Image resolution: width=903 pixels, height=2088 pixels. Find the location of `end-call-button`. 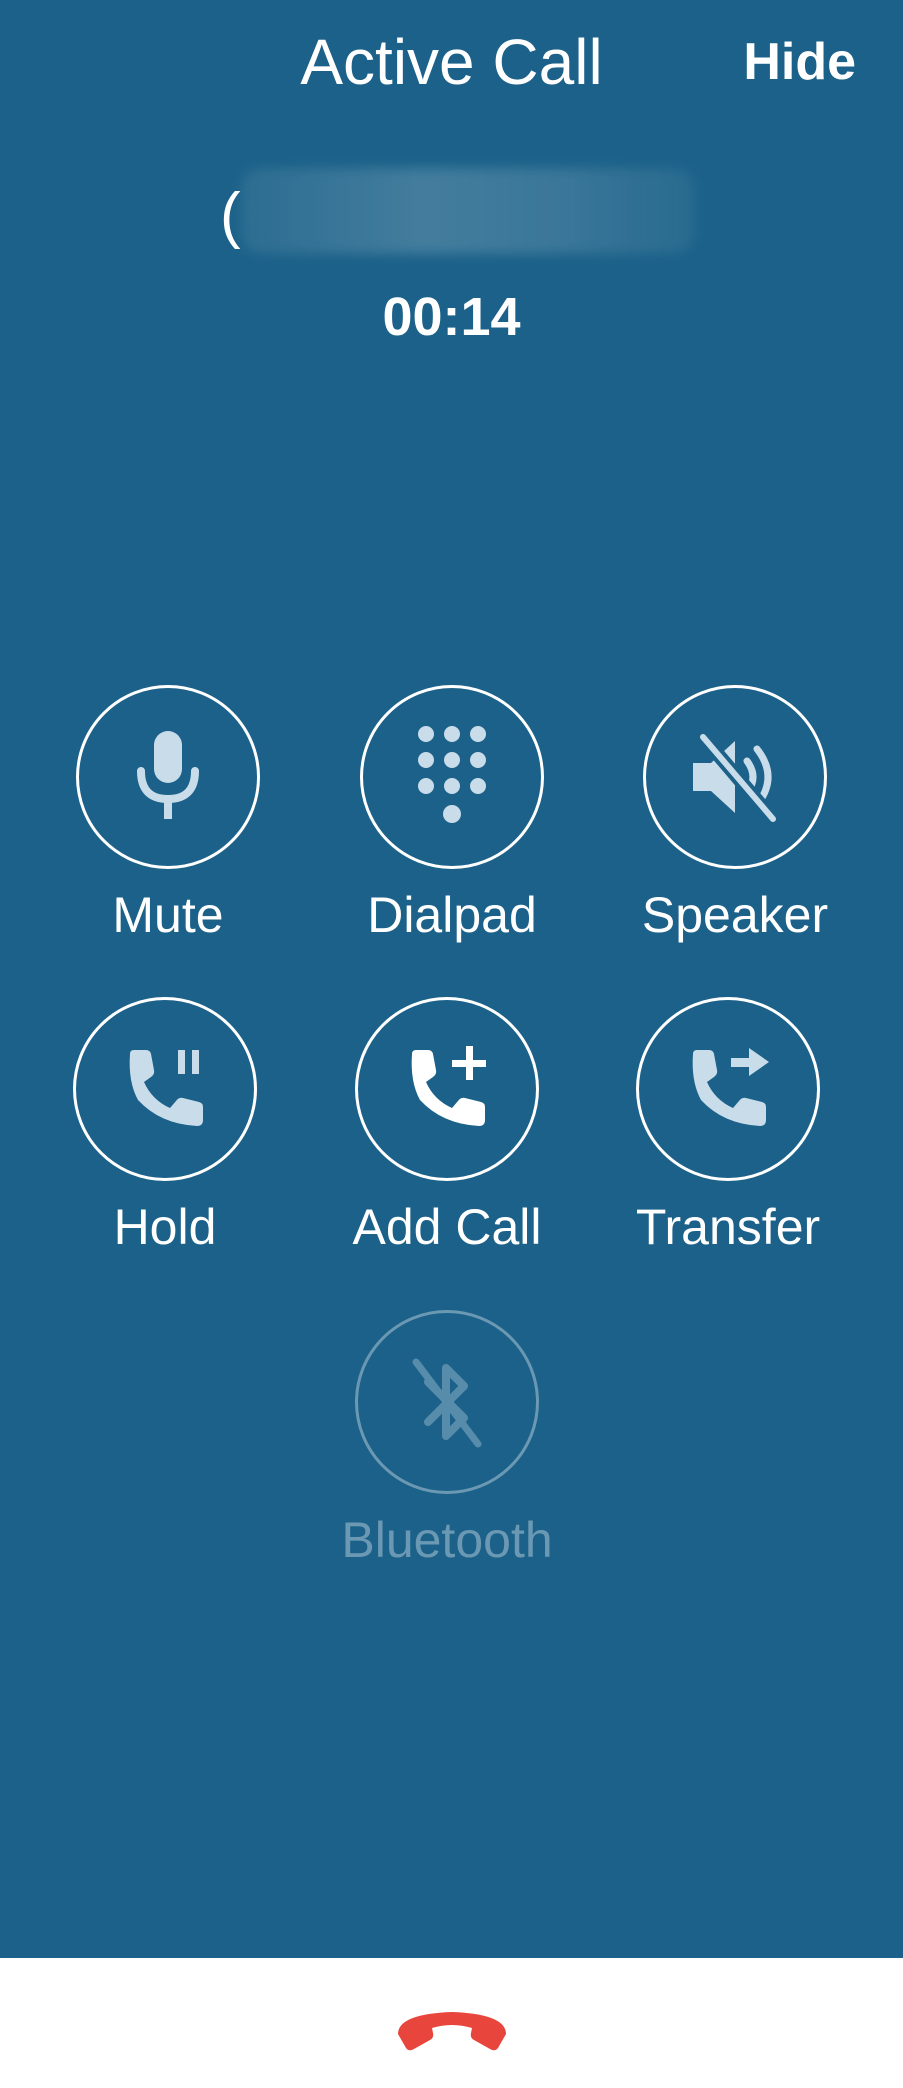

end-call-button is located at coordinates (452, 2030).